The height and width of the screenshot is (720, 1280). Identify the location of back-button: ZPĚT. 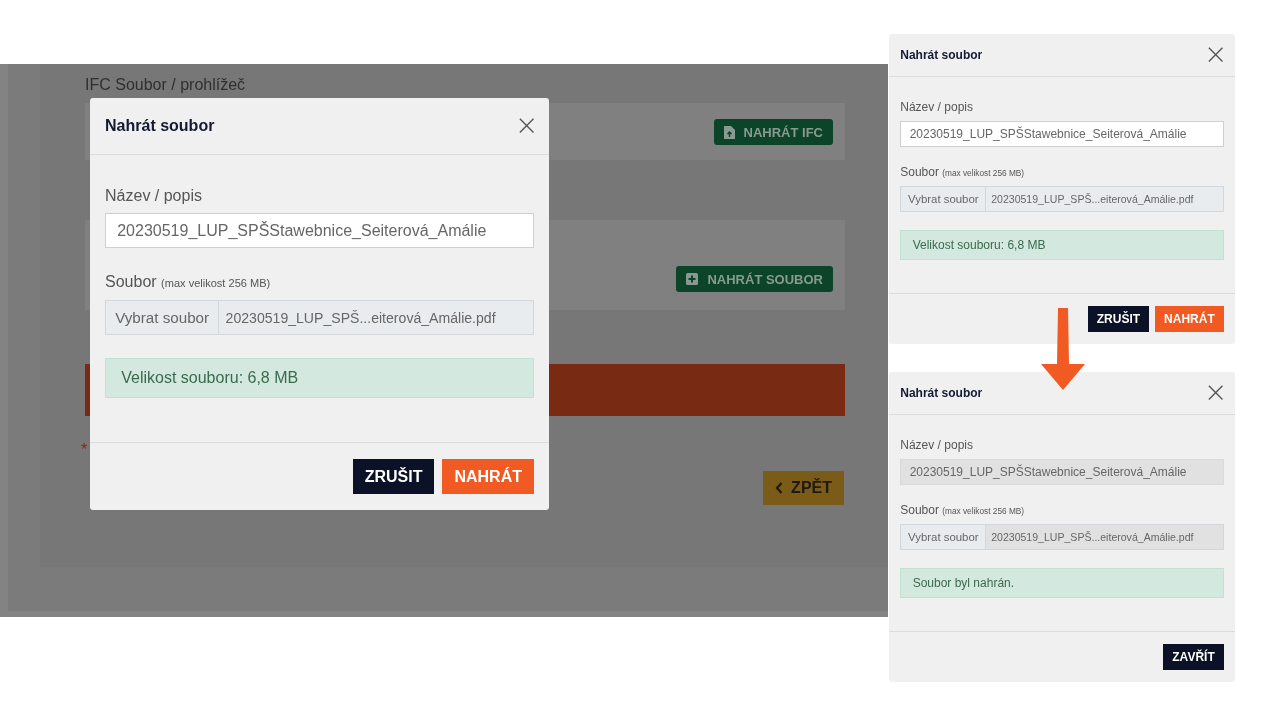
(803, 488).